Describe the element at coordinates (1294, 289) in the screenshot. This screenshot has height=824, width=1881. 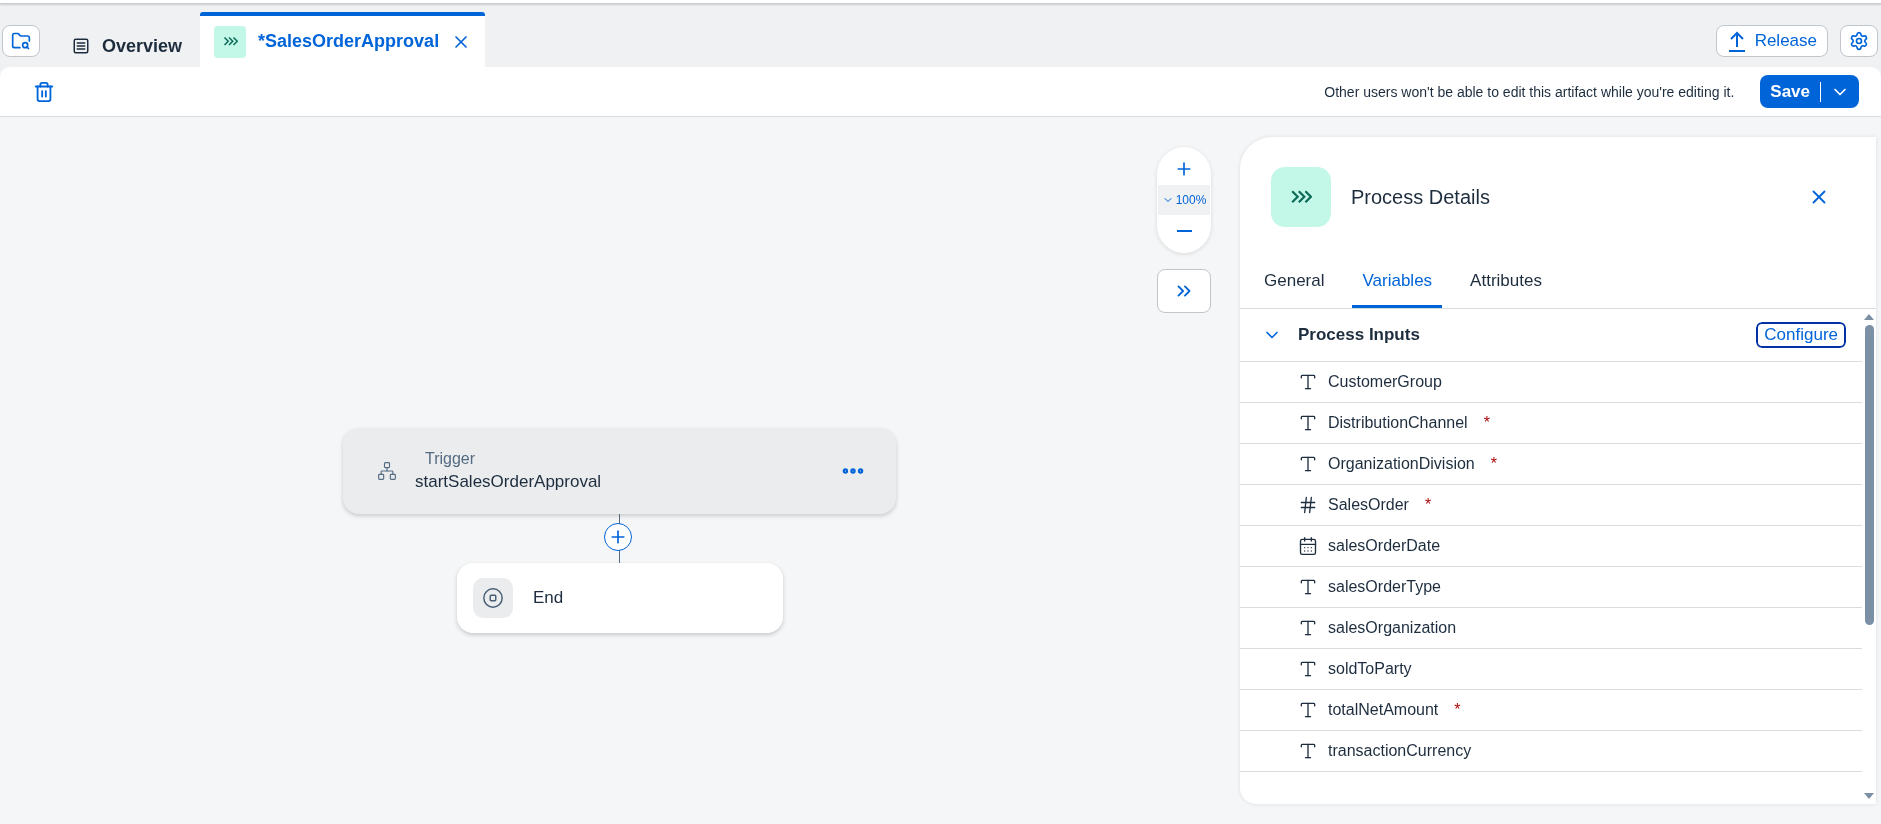
I see `panel-tab: General` at that location.